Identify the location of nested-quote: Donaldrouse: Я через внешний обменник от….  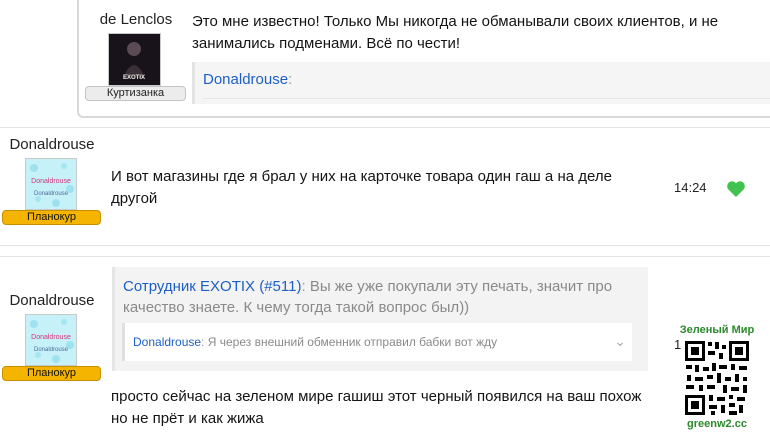
(377, 342).